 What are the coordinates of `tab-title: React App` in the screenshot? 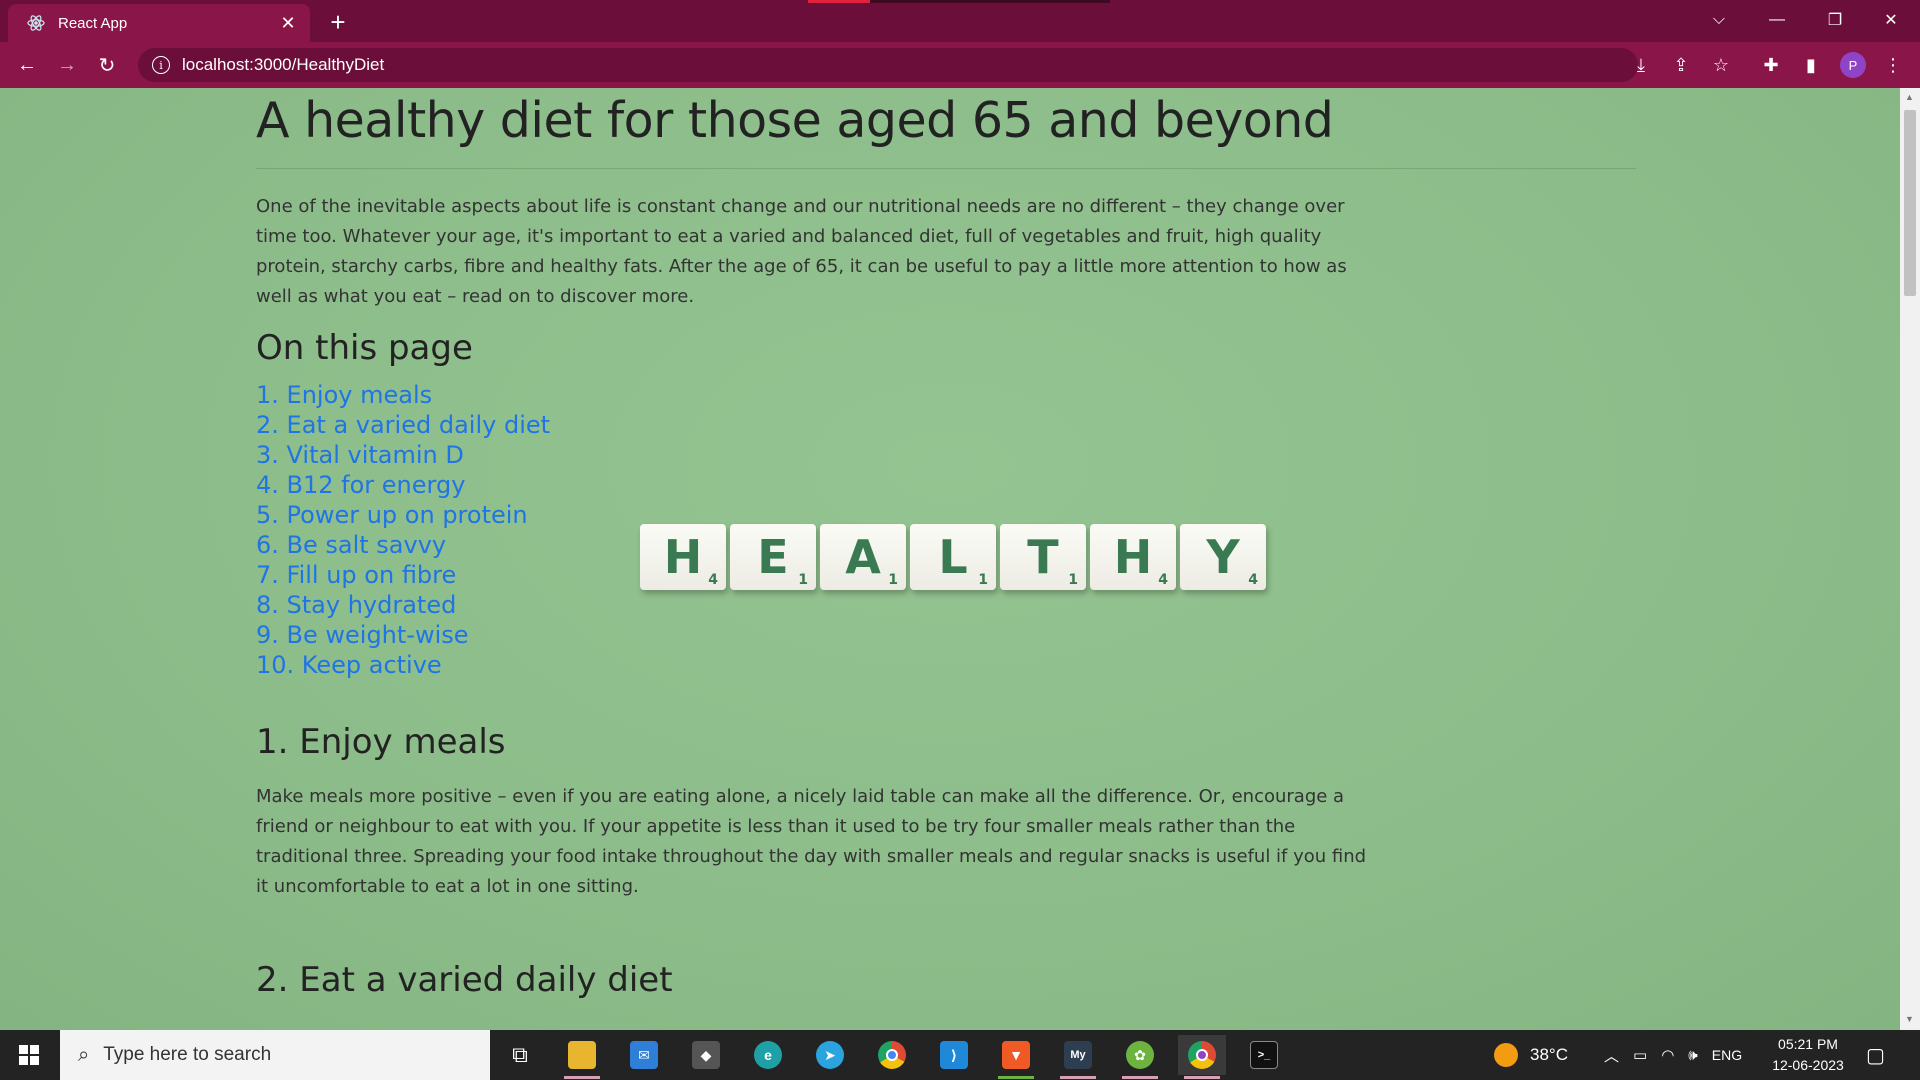 It's located at (93, 23).